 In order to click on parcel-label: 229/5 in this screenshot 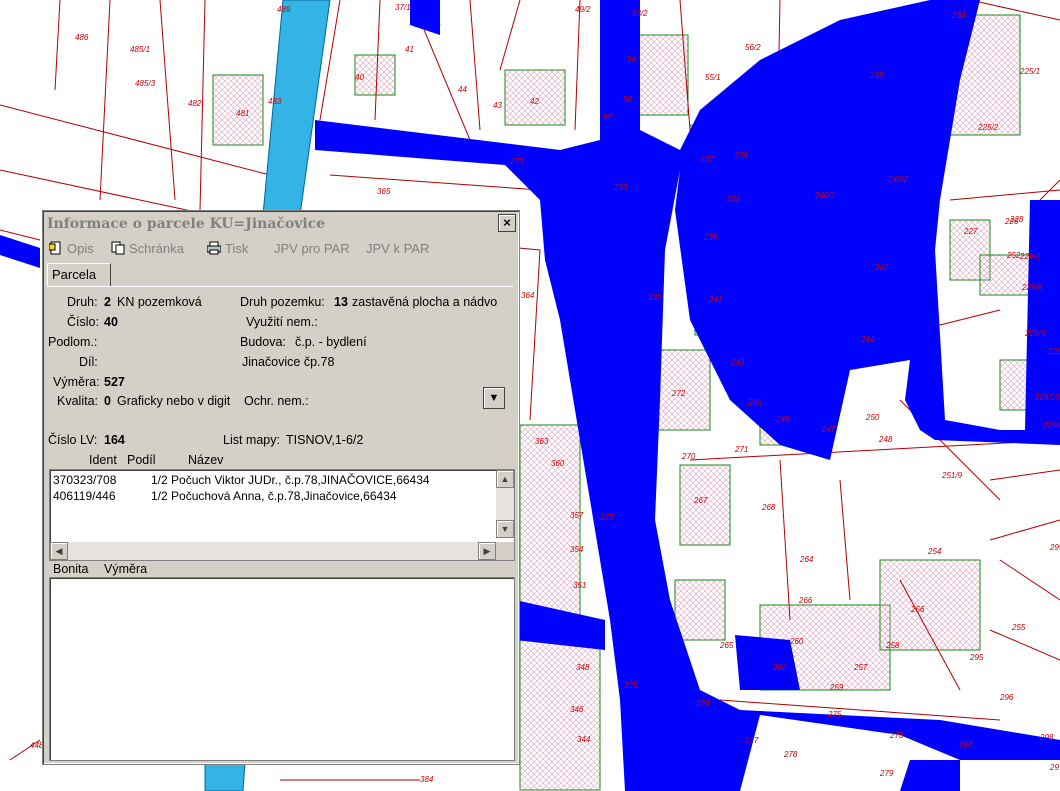, I will do `click(1051, 425)`.